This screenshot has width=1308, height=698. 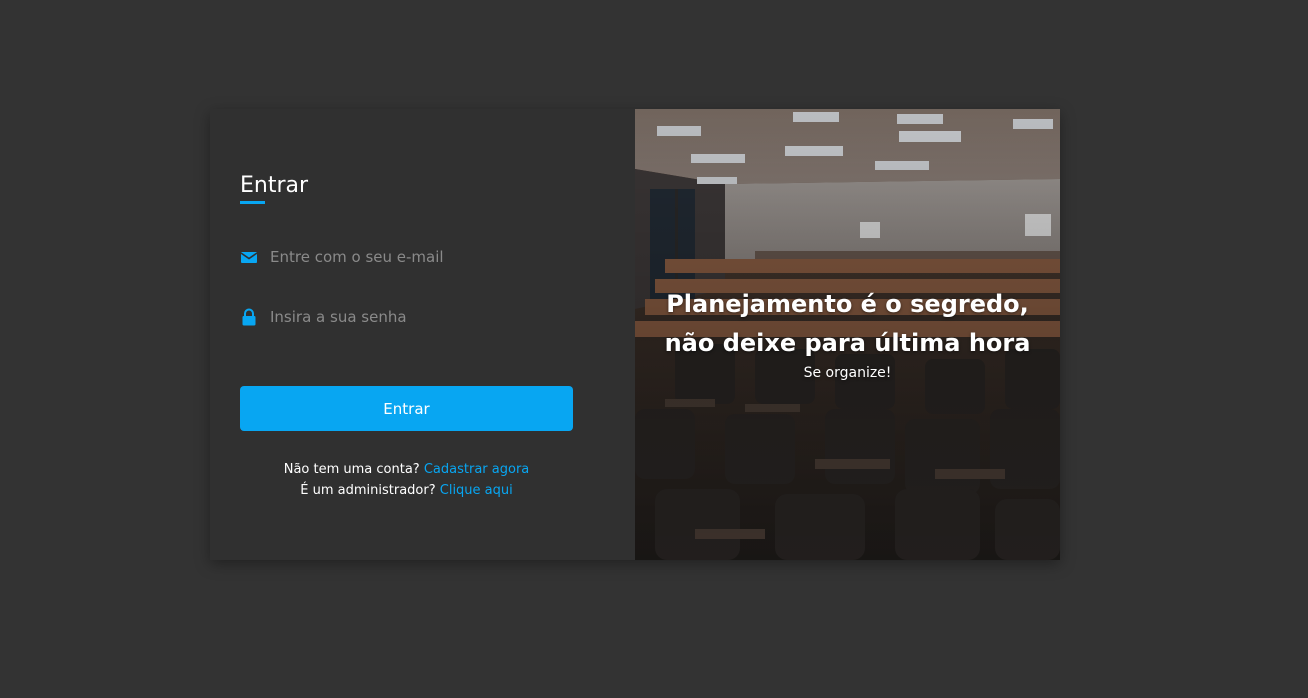 I want to click on password-input, so click(x=420, y=317).